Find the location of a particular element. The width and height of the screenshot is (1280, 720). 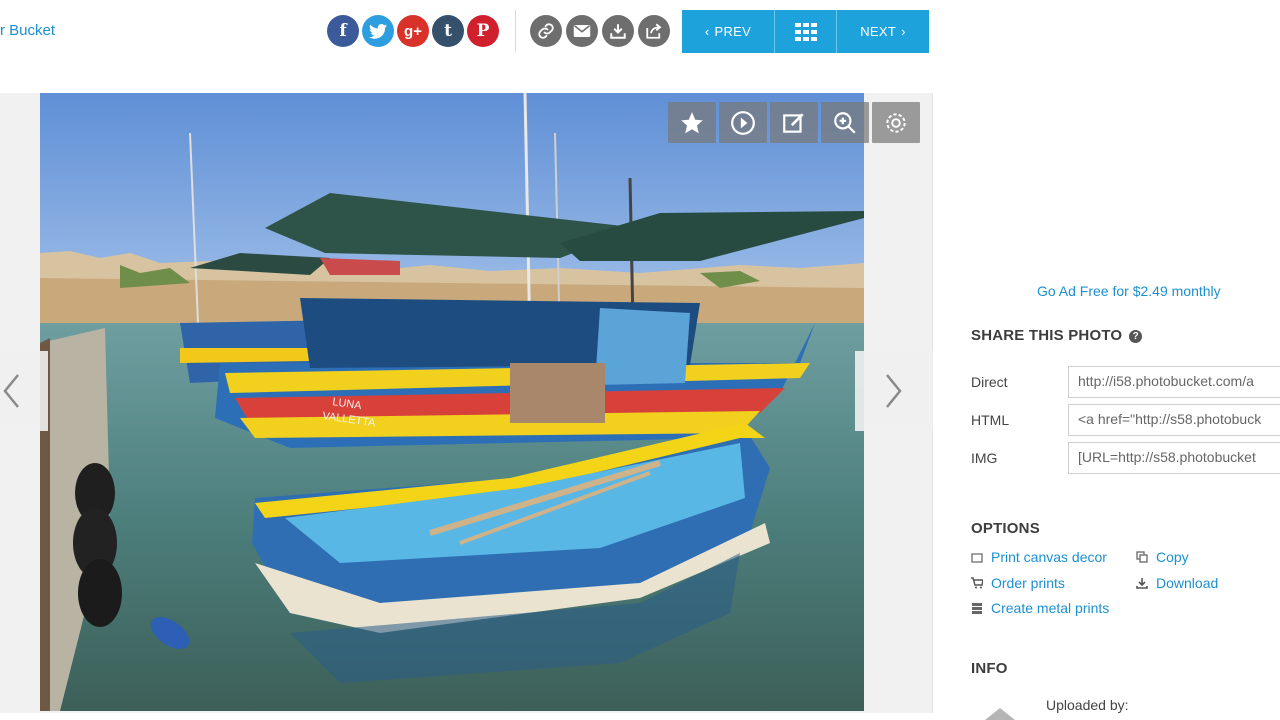

share-section-title: SHARE THIS PHOTO? is located at coordinates (1057, 335).